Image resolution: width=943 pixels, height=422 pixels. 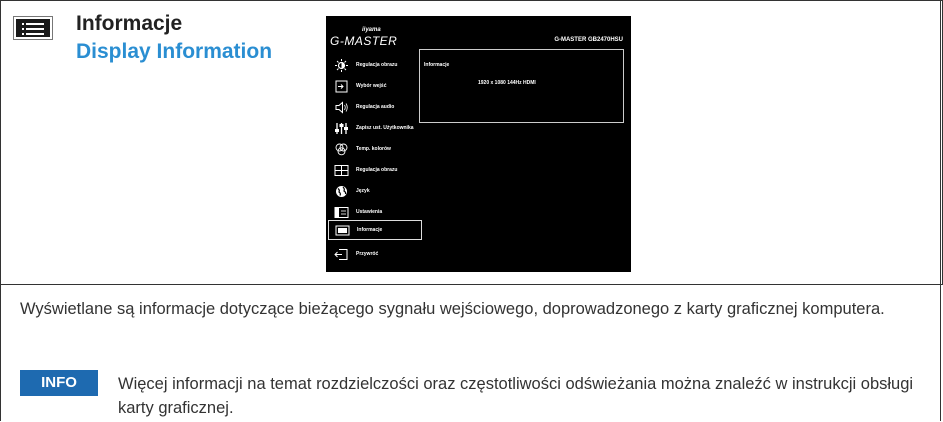 I want to click on menu-item-label: Zapisz ust. Użytkownika, so click(x=385, y=128).